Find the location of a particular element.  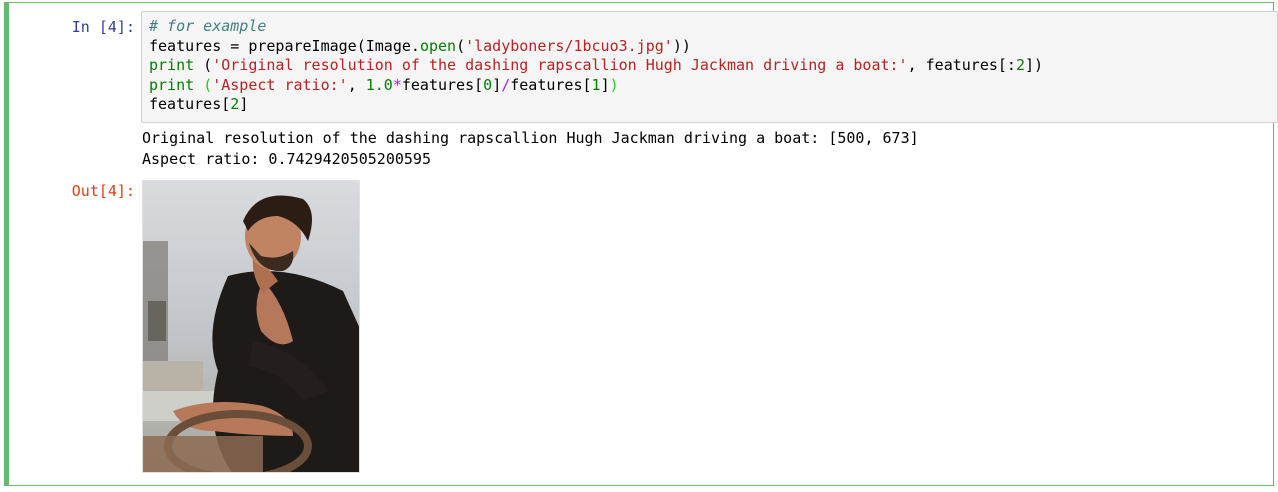

code-token: / is located at coordinates (506, 84).